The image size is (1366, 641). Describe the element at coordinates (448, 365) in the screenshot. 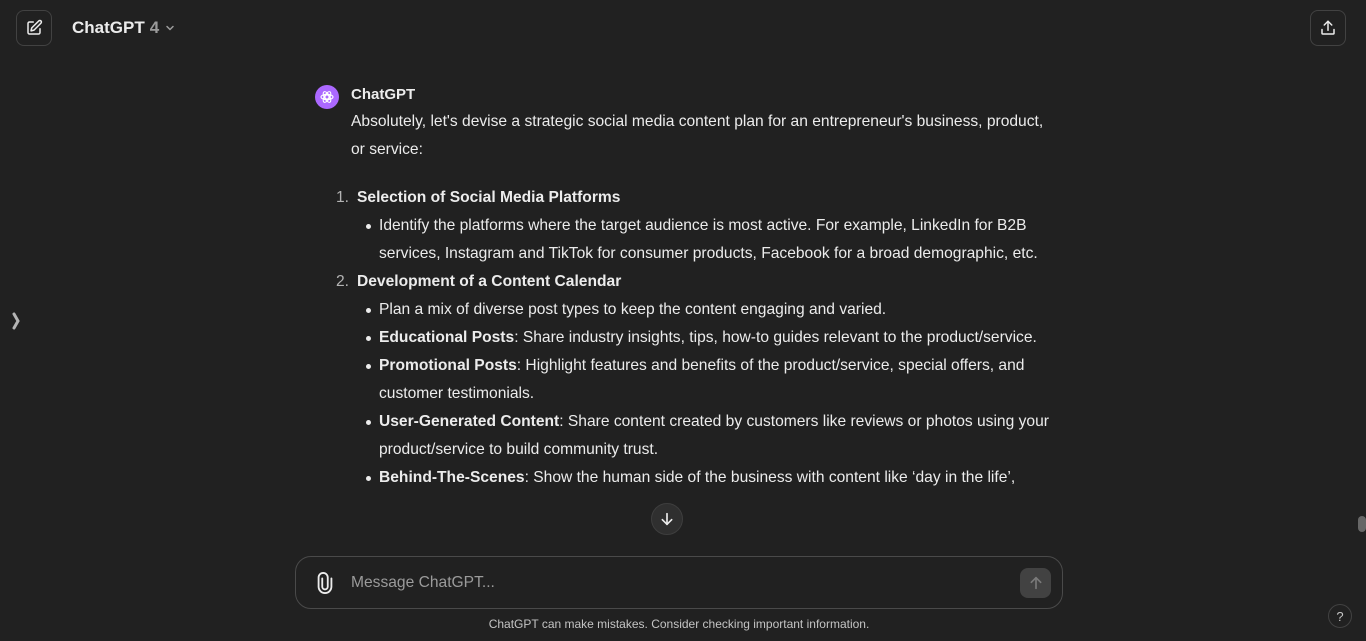

I see `bullet-bold: Promotional Posts` at that location.